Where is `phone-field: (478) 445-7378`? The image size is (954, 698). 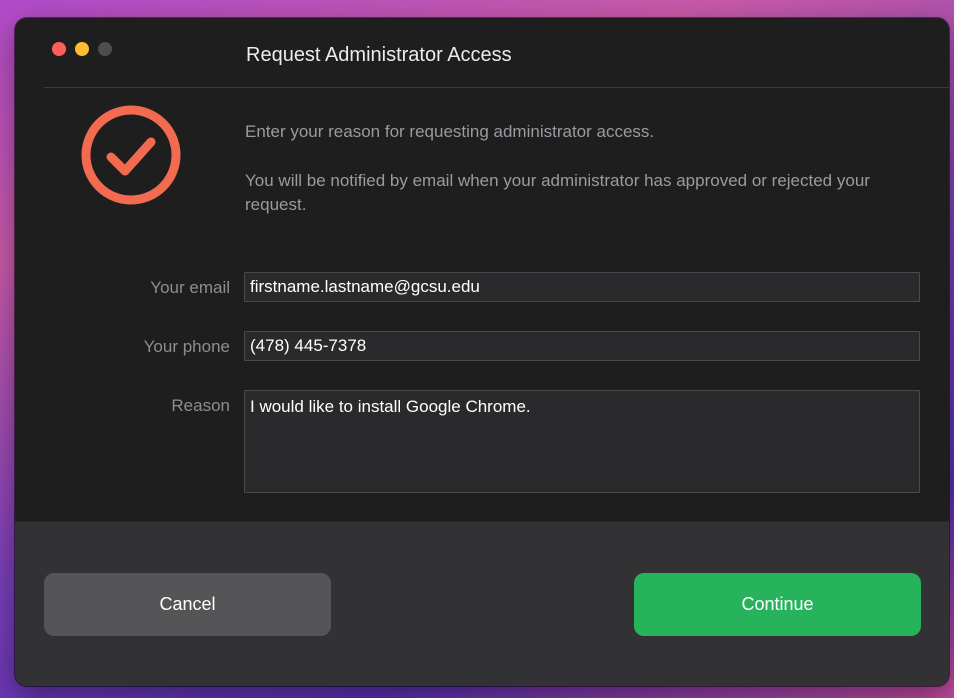
phone-field: (478) 445-7378 is located at coordinates (582, 346).